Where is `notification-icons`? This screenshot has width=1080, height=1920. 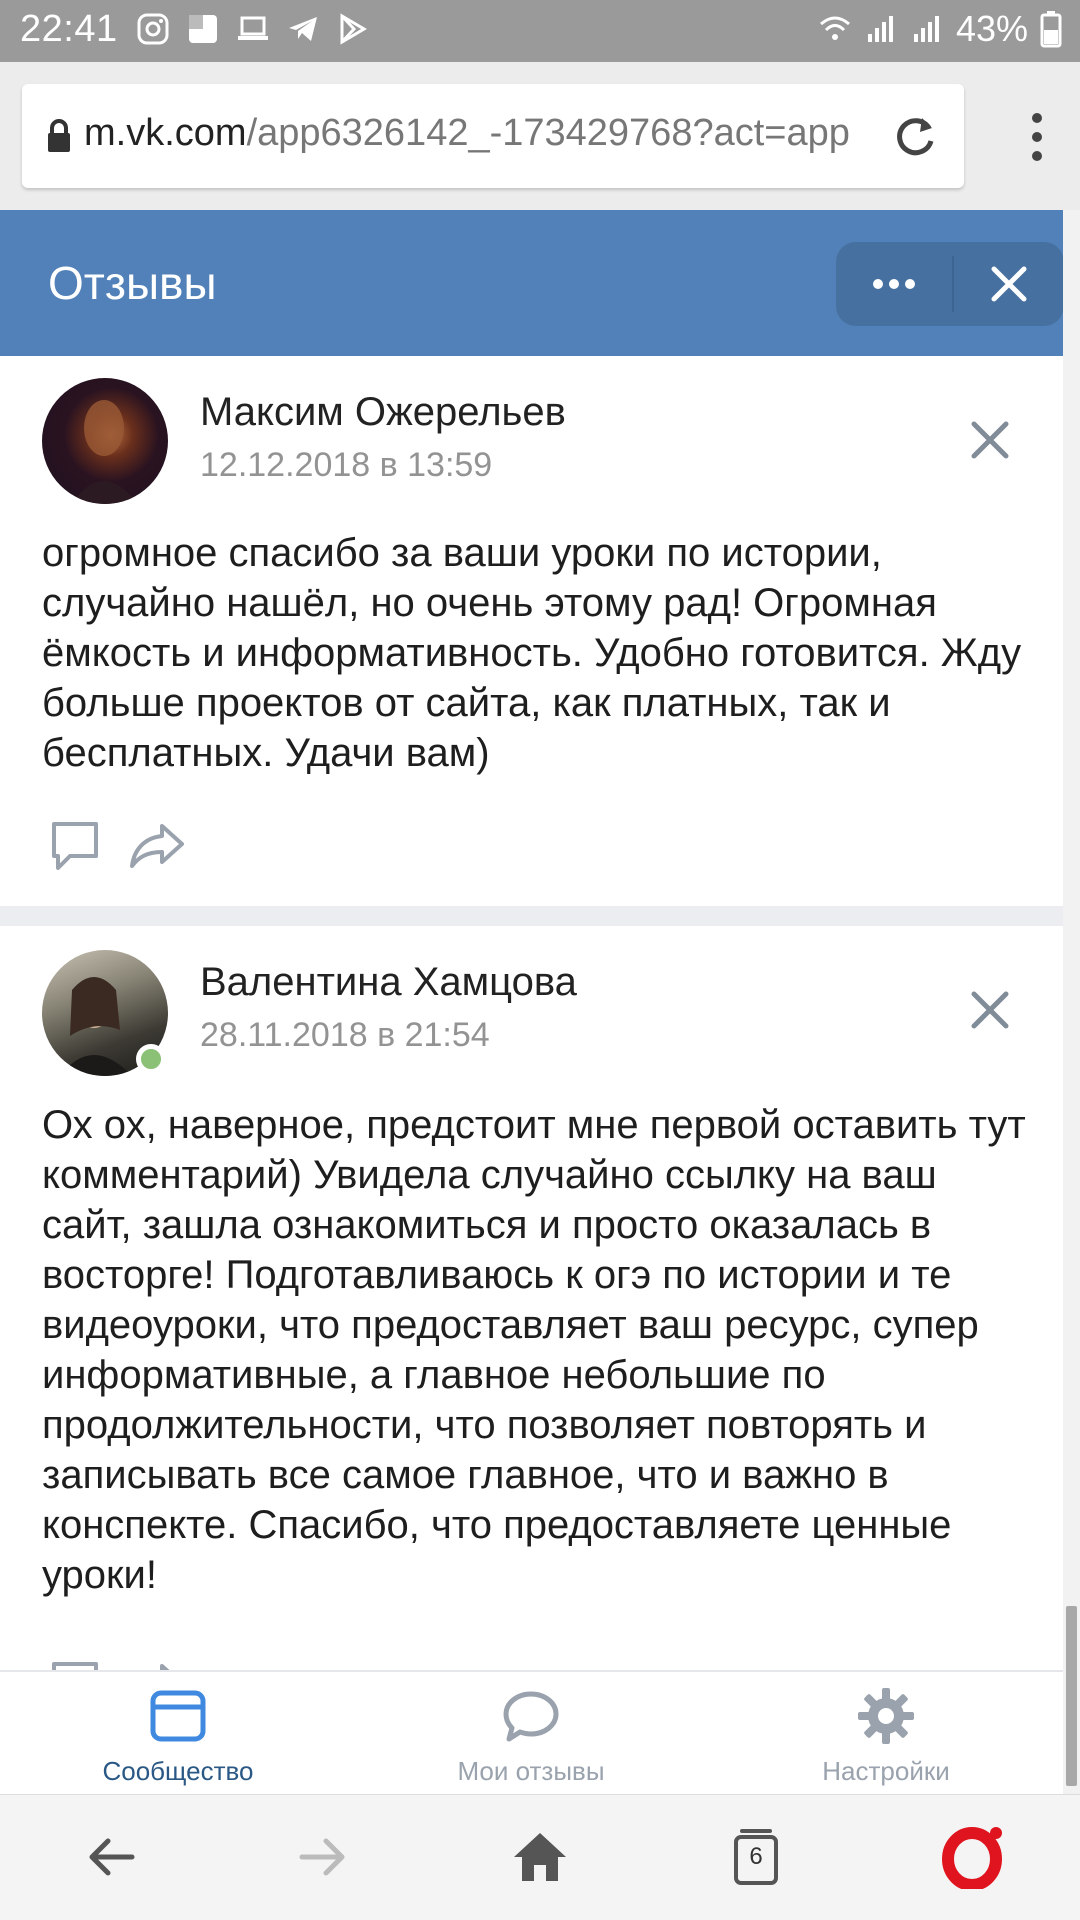
notification-icons is located at coordinates (253, 29).